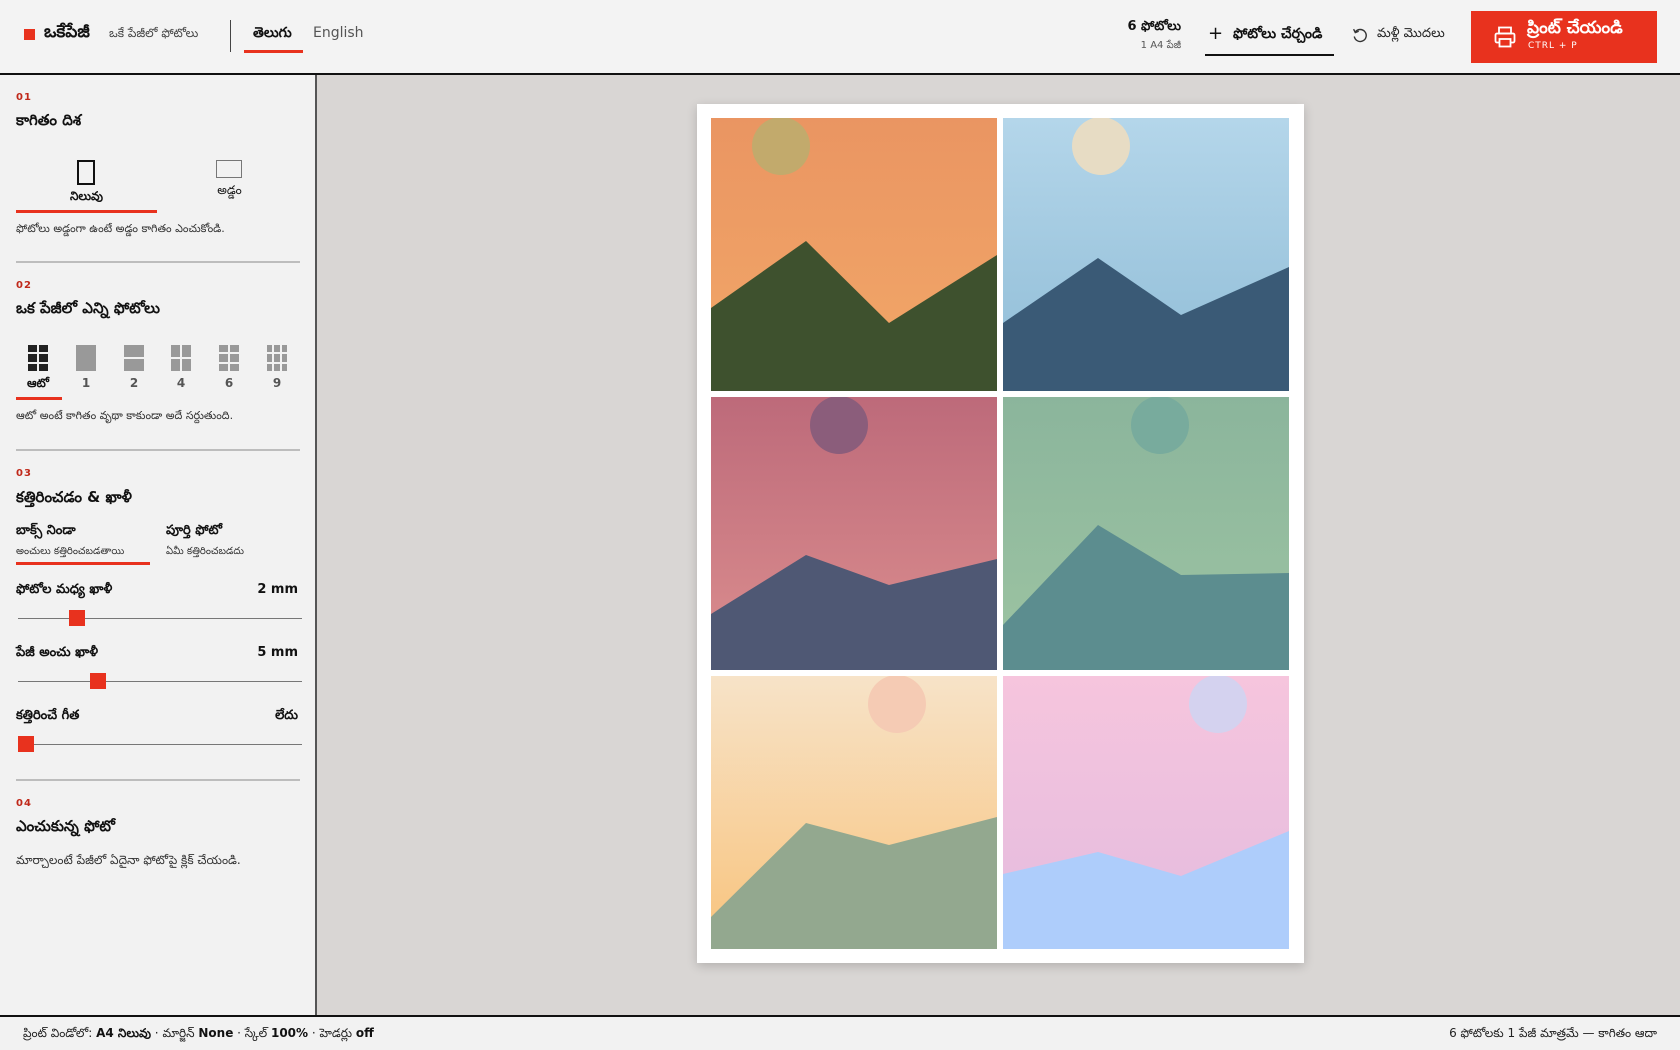  What do you see at coordinates (39, 398) in the screenshot?
I see `per-page-selected-indicator` at bounding box center [39, 398].